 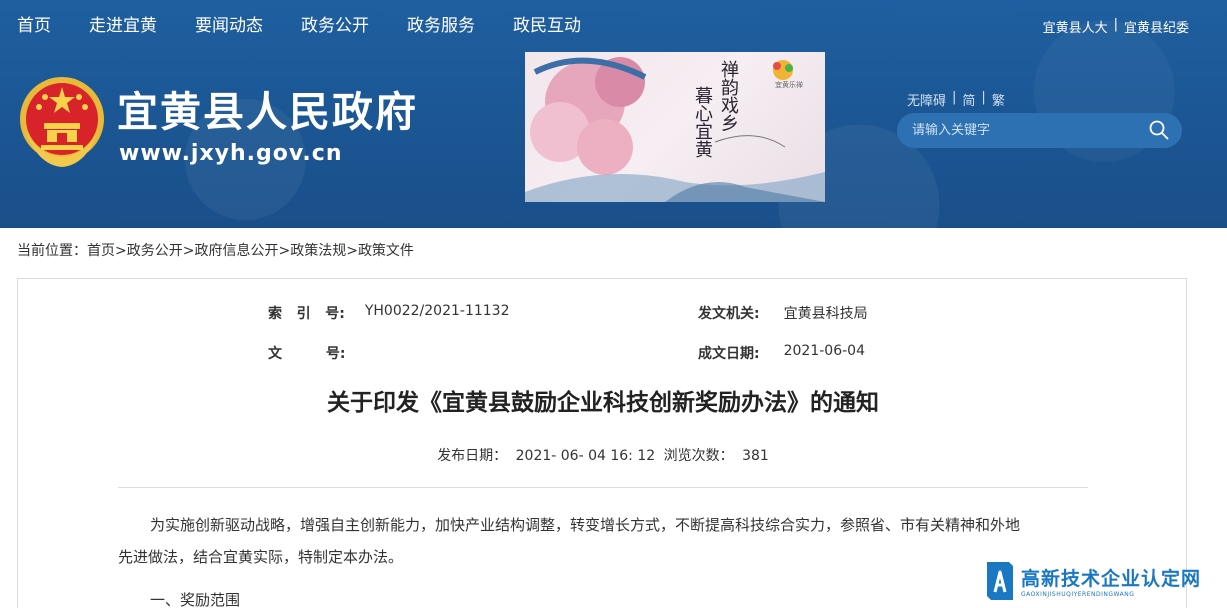 I want to click on section-heading: 一、奖励范围, so click(x=195, y=599).